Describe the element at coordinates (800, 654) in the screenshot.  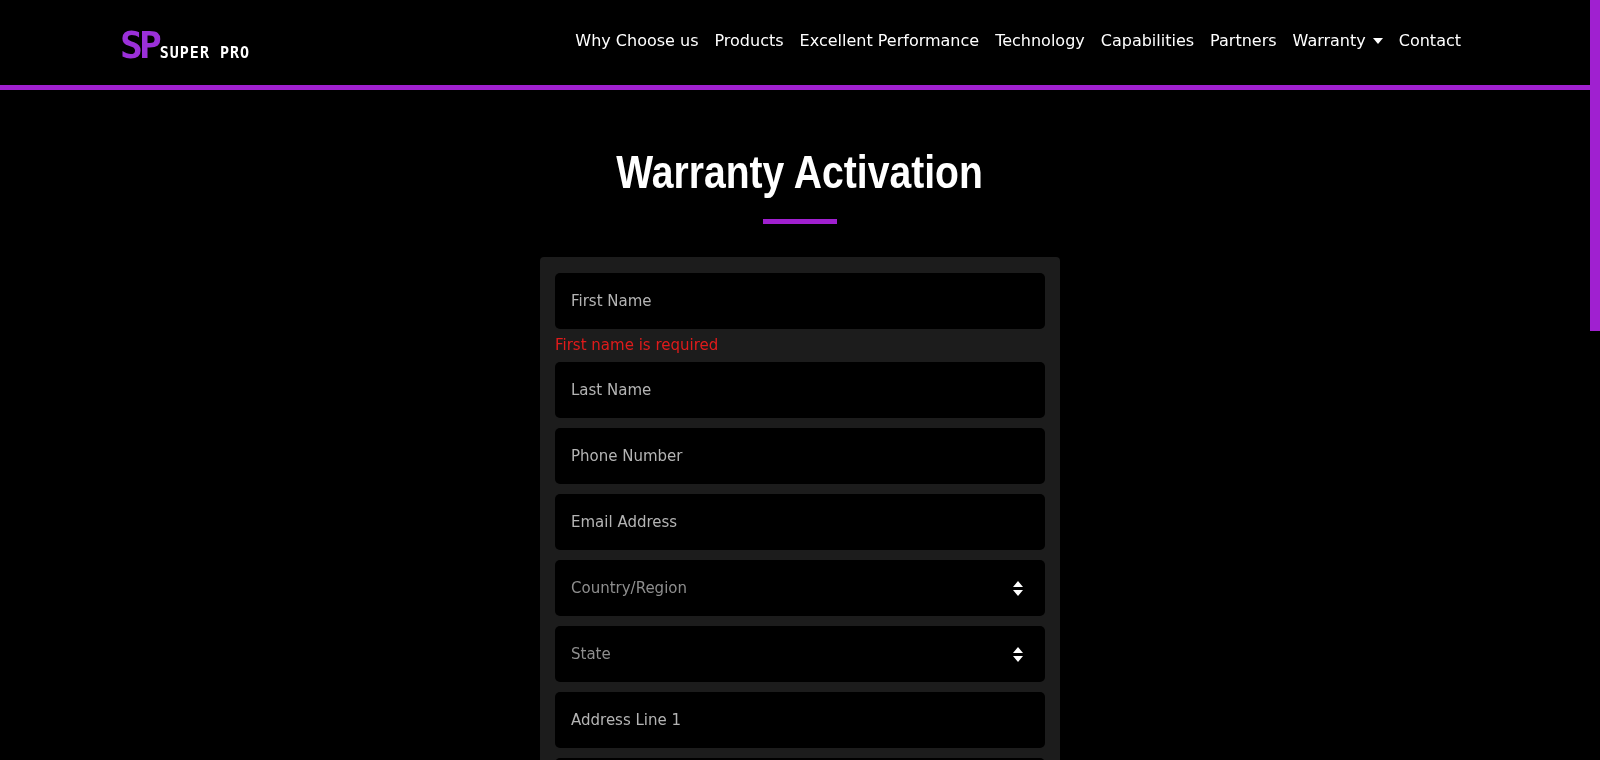
I see `select-field: State` at that location.